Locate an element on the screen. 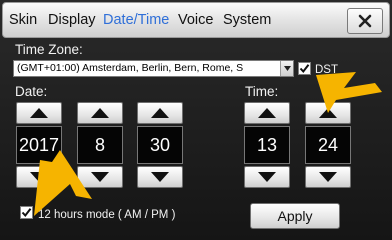 The image size is (392, 240). day-down-button is located at coordinates (160, 177).